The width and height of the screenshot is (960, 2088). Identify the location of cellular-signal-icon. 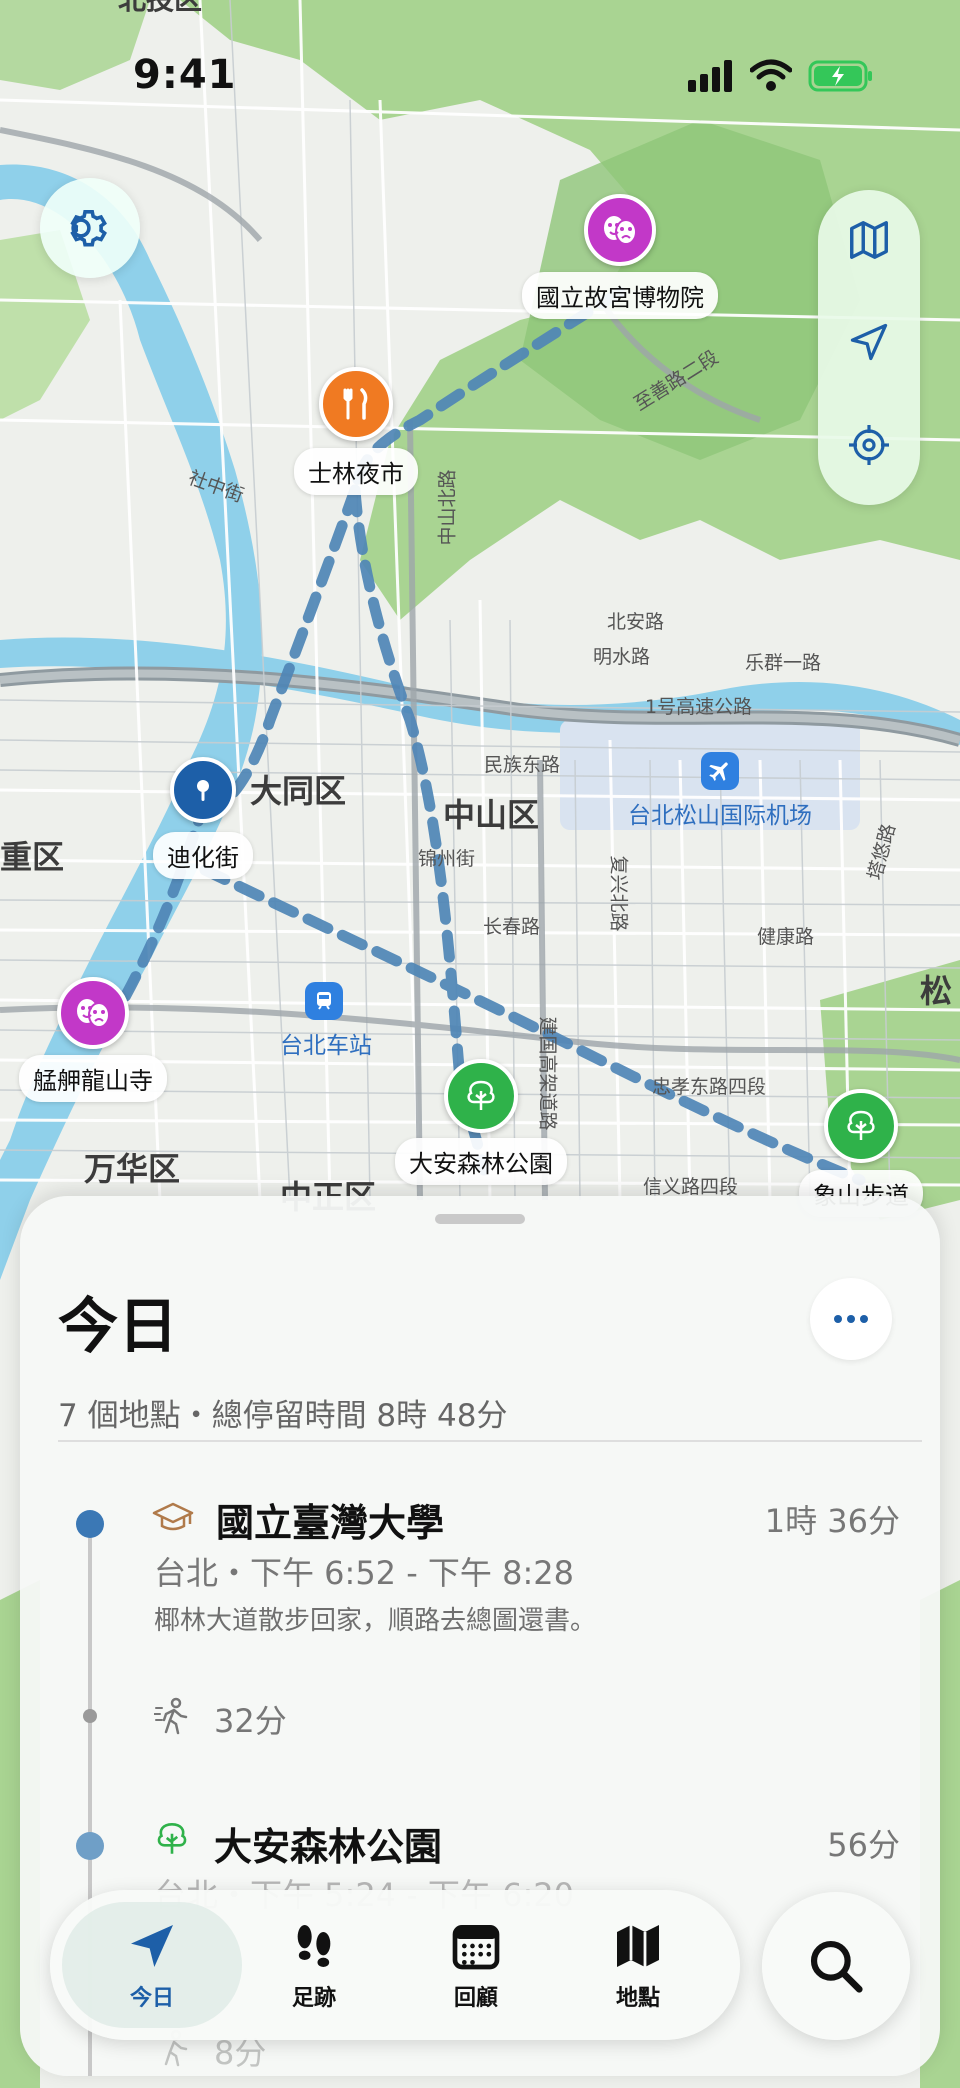
(710, 76).